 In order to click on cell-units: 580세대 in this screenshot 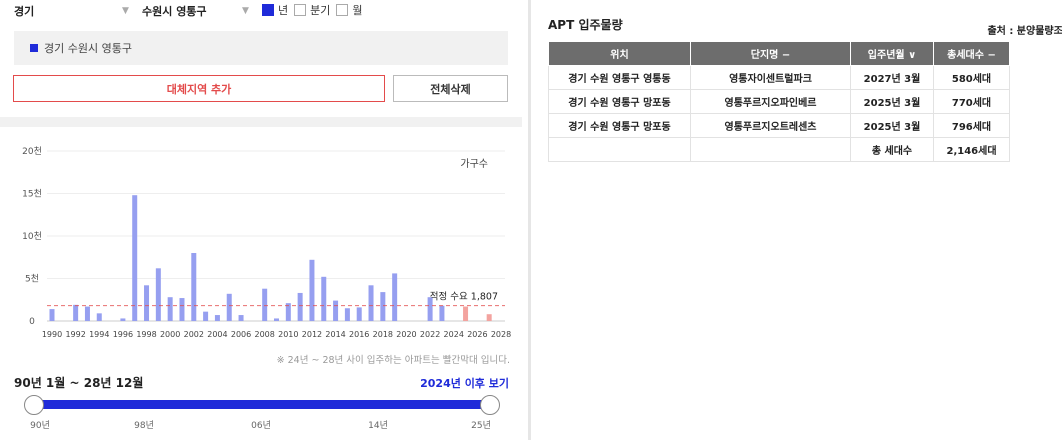, I will do `click(971, 77)`.